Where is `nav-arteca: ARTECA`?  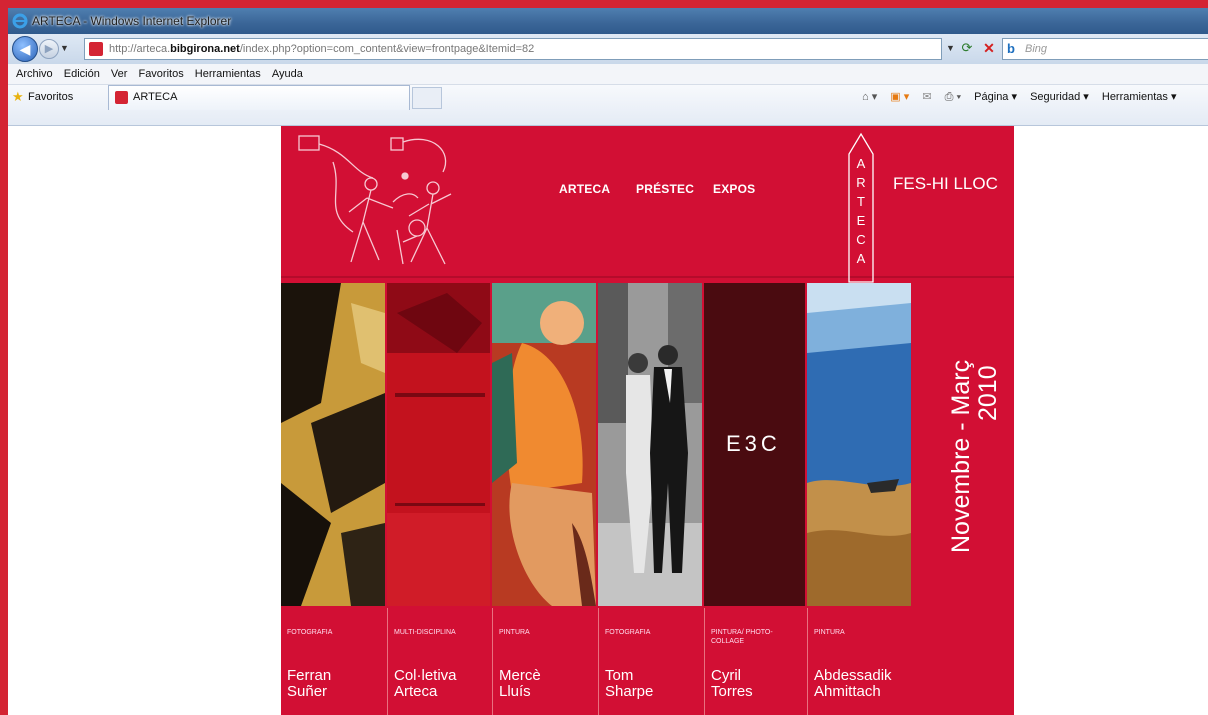 nav-arteca: ARTECA is located at coordinates (584, 189).